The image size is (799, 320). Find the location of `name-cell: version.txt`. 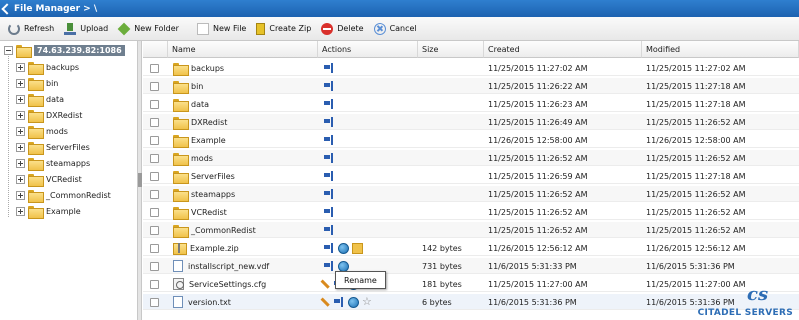

name-cell: version.txt is located at coordinates (245, 302).